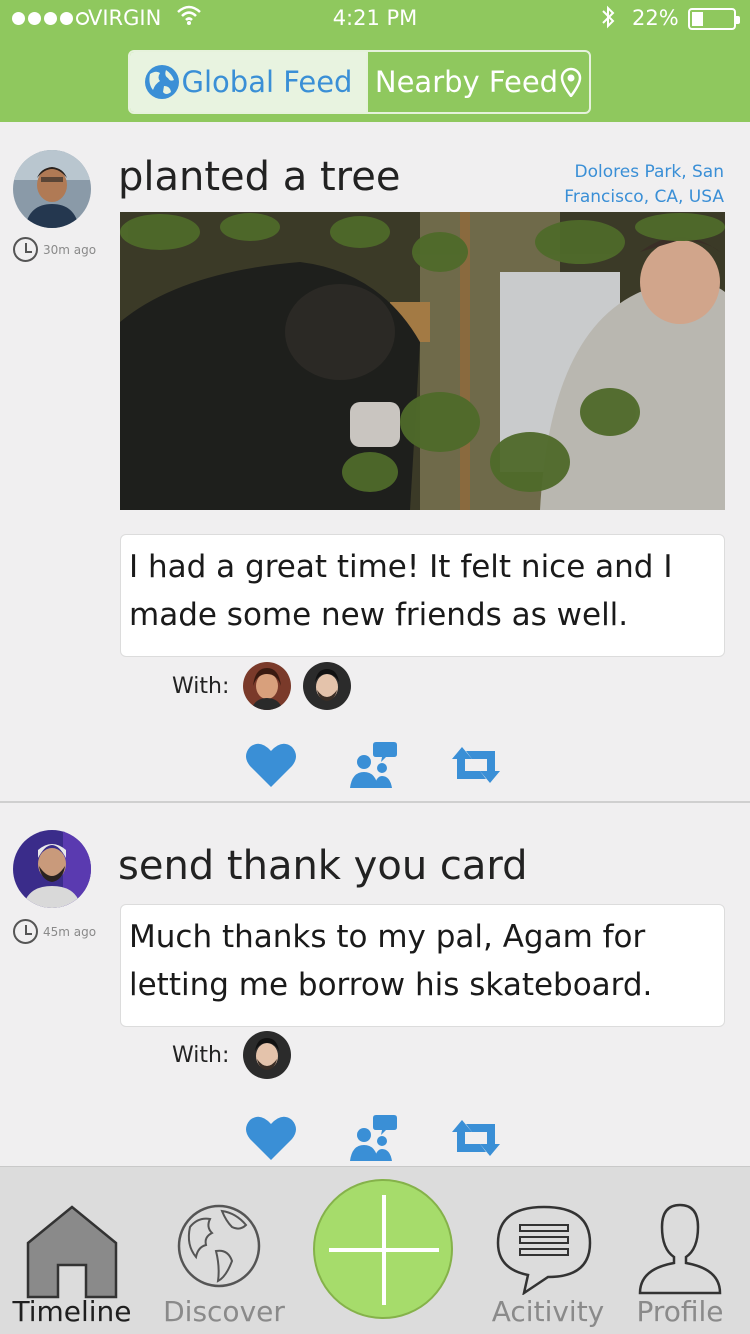 The height and width of the screenshot is (1334, 750). I want to click on battery-icon, so click(714, 19).